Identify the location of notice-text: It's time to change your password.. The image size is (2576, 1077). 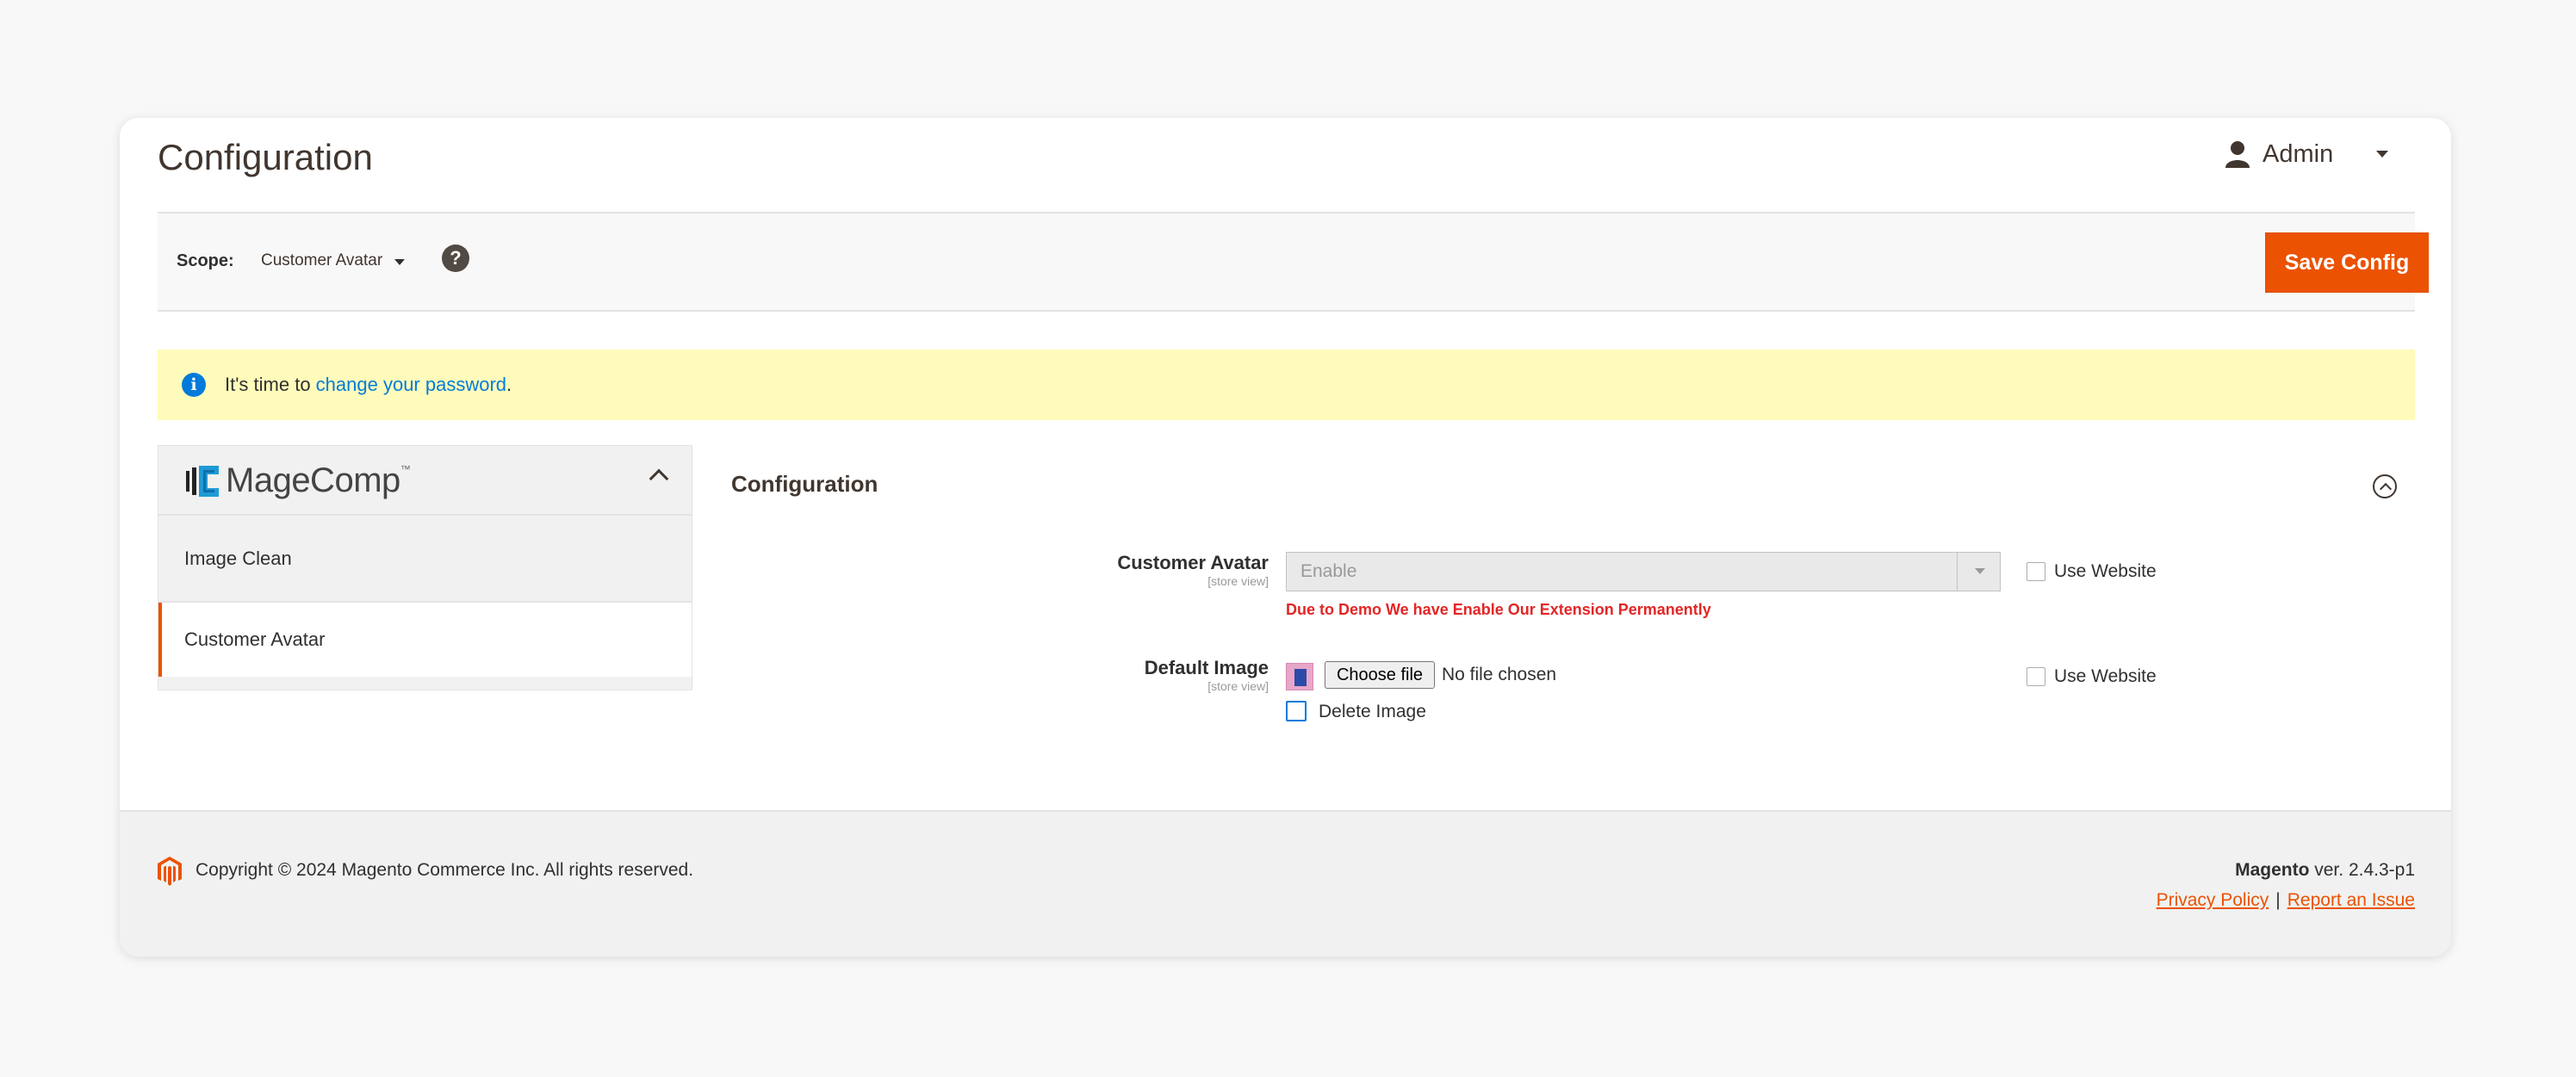
(368, 384).